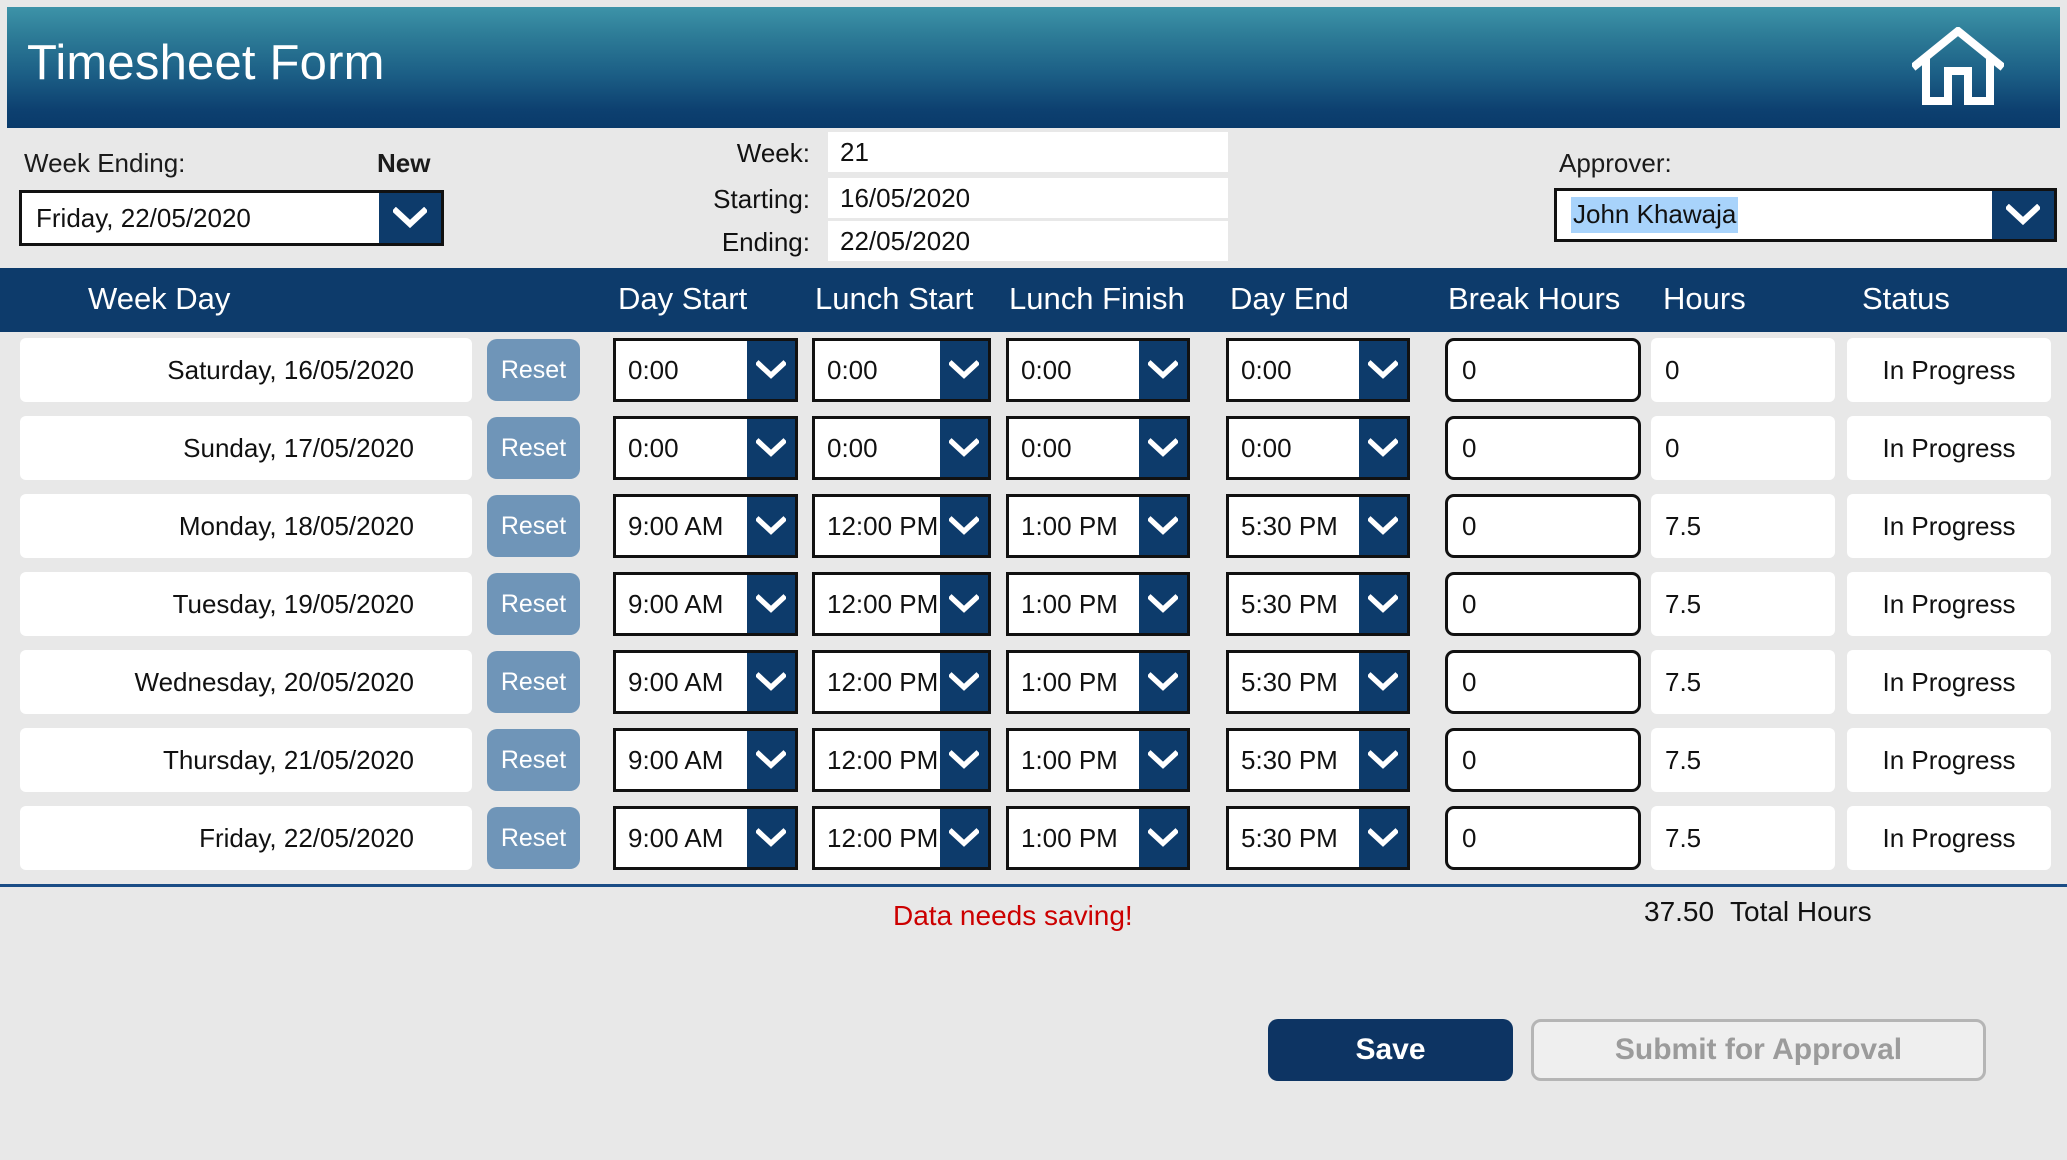  What do you see at coordinates (852, 369) in the screenshot?
I see `lunch-start-value: 0:00` at bounding box center [852, 369].